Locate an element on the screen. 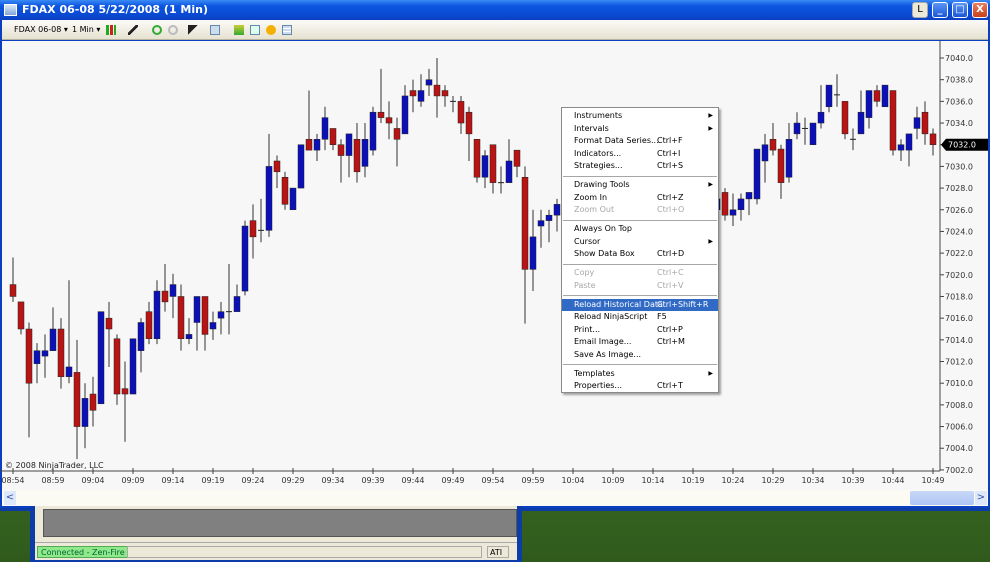  menu-item-instruments: Instruments ▶ is located at coordinates (640, 116).